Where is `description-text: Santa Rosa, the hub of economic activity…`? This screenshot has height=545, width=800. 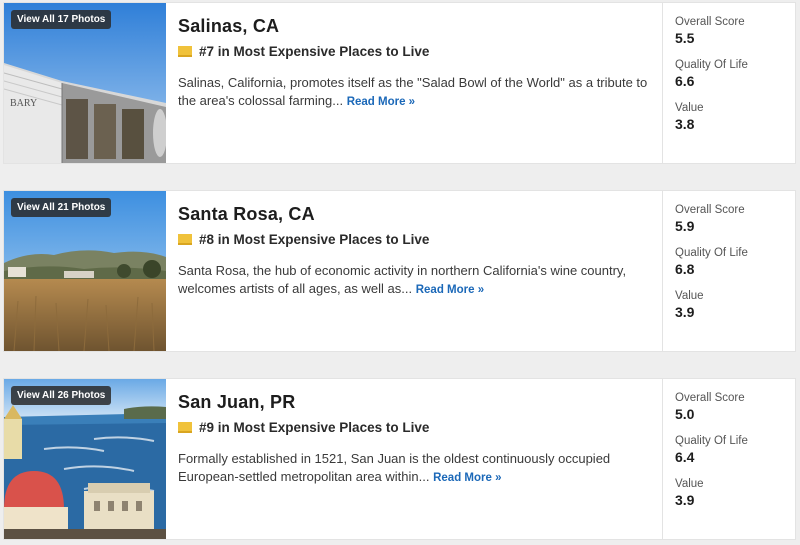
description-text: Santa Rosa, the hub of economic activity… is located at coordinates (402, 279).